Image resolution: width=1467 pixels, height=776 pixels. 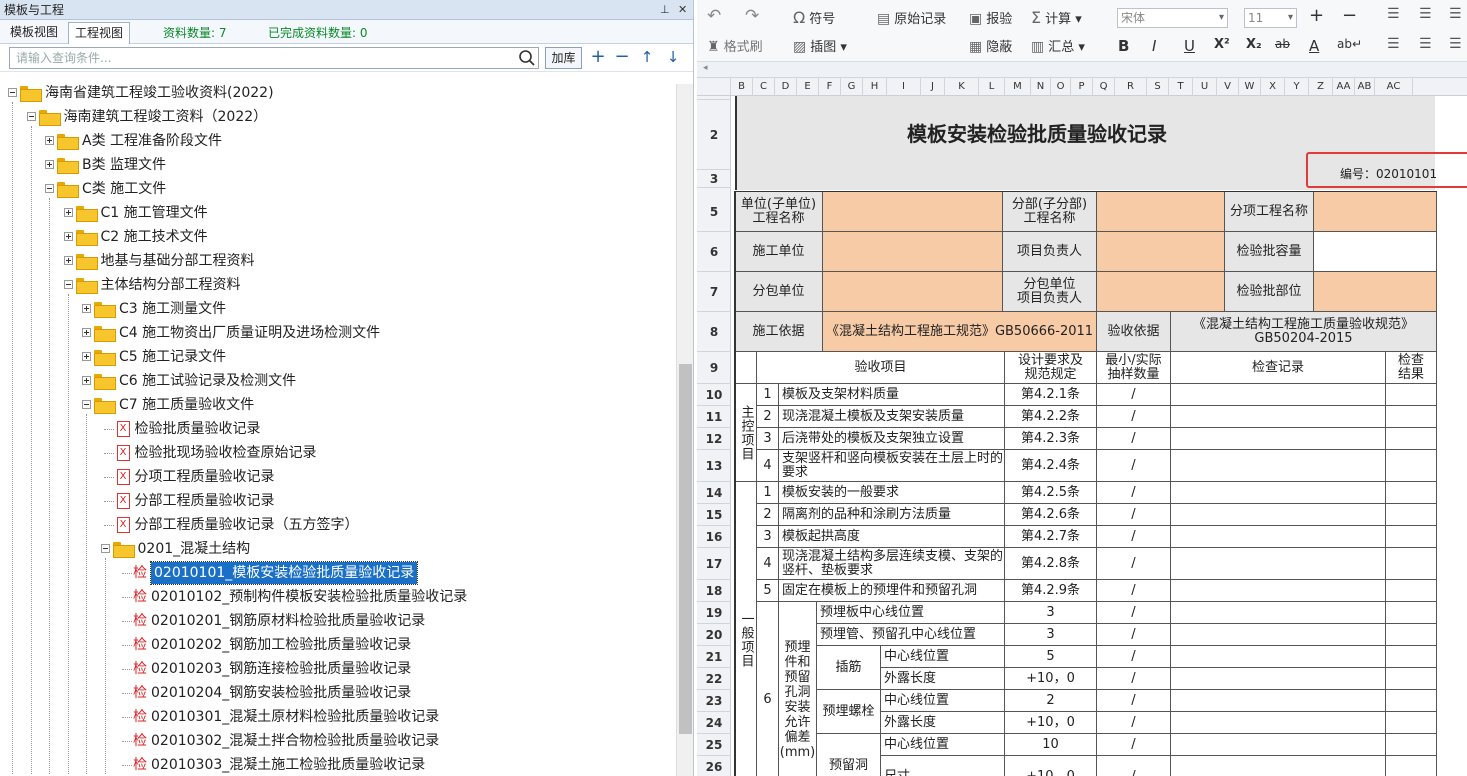 What do you see at coordinates (714, 16) in the screenshot?
I see `undo-icon: ↶` at bounding box center [714, 16].